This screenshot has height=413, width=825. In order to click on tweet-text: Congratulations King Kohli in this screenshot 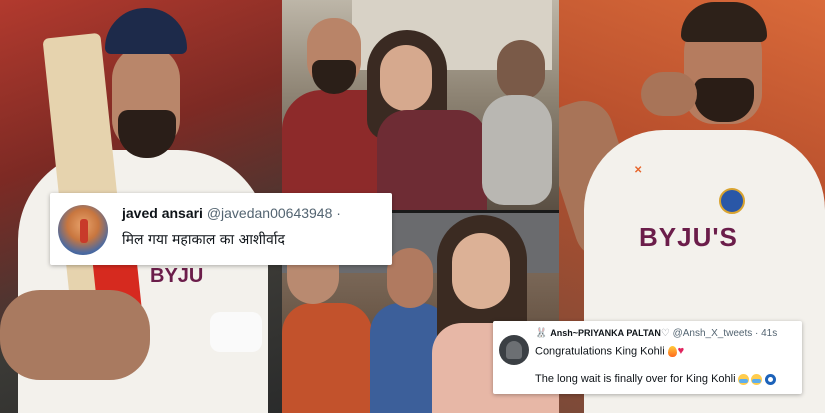, I will do `click(600, 351)`.